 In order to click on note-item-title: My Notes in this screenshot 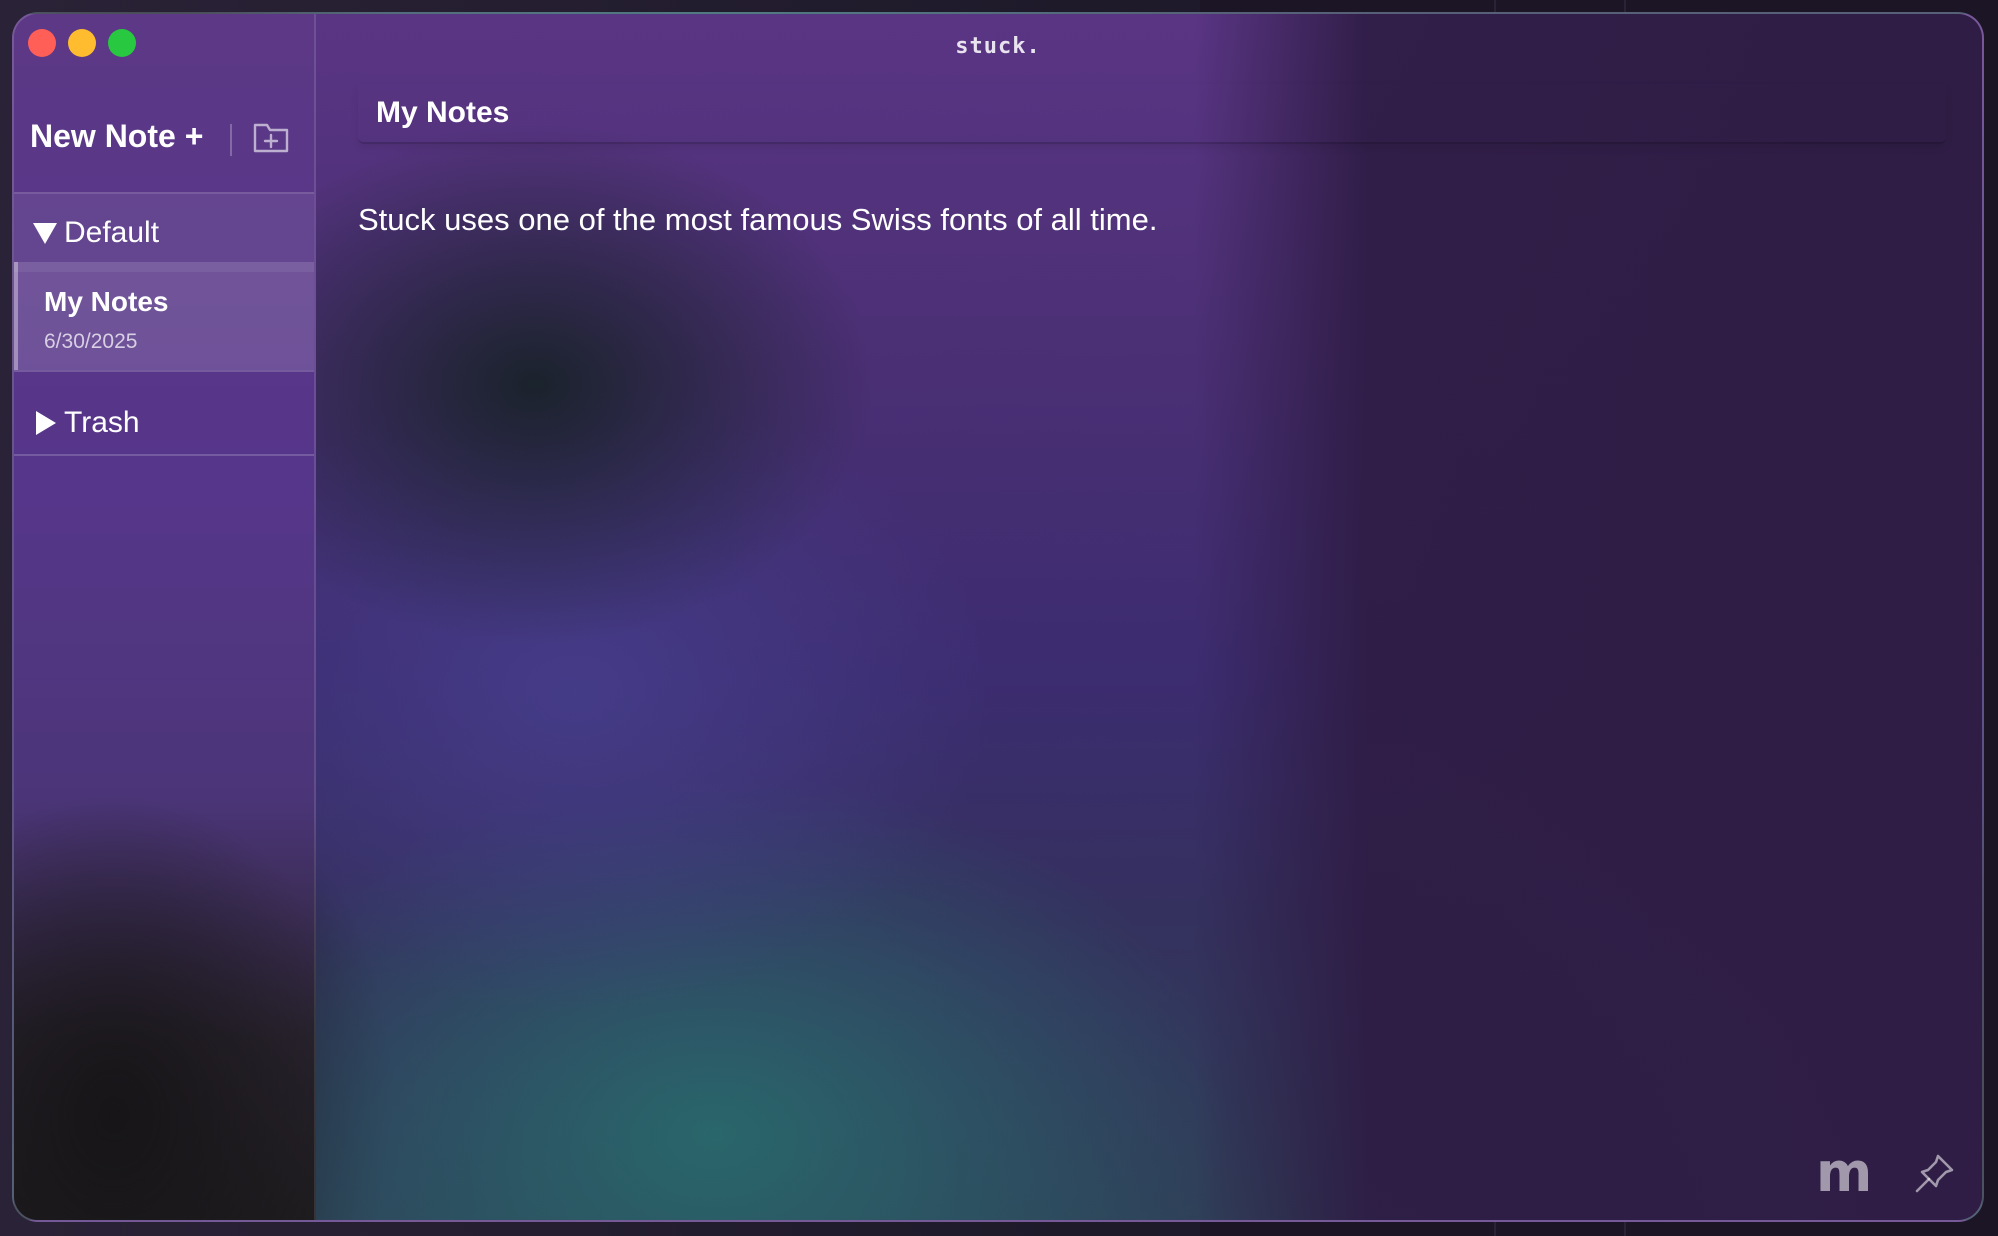, I will do `click(106, 301)`.